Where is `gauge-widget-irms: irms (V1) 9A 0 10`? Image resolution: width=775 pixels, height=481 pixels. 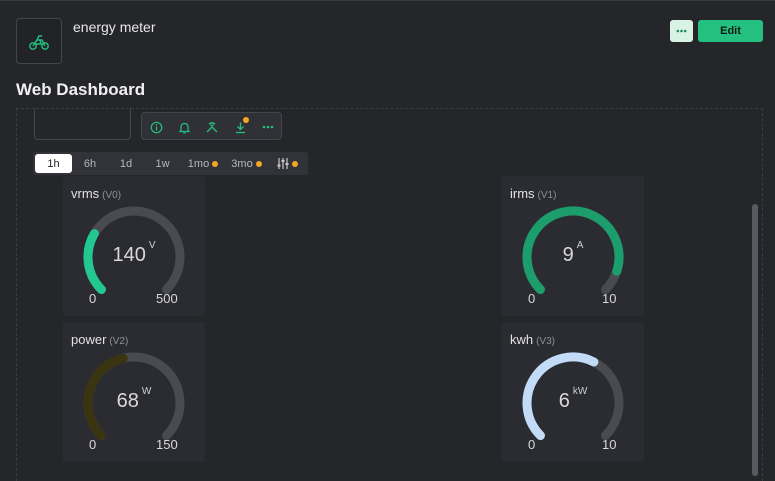 gauge-widget-irms: irms (V1) 9A 0 10 is located at coordinates (573, 246).